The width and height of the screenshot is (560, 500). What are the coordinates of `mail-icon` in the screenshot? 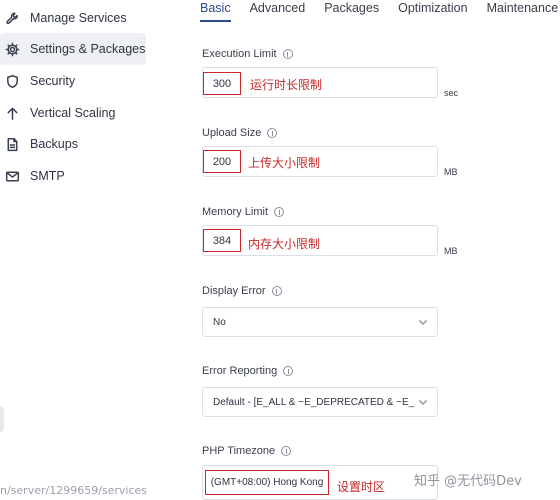 It's located at (12, 176).